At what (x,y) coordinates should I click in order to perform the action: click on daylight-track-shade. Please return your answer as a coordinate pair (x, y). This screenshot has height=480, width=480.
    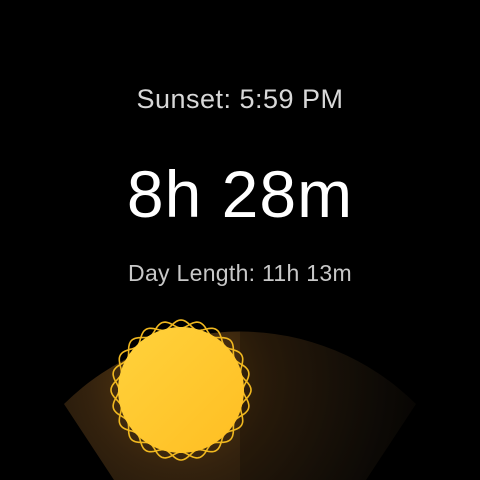
    Looking at the image, I should click on (328, 399).